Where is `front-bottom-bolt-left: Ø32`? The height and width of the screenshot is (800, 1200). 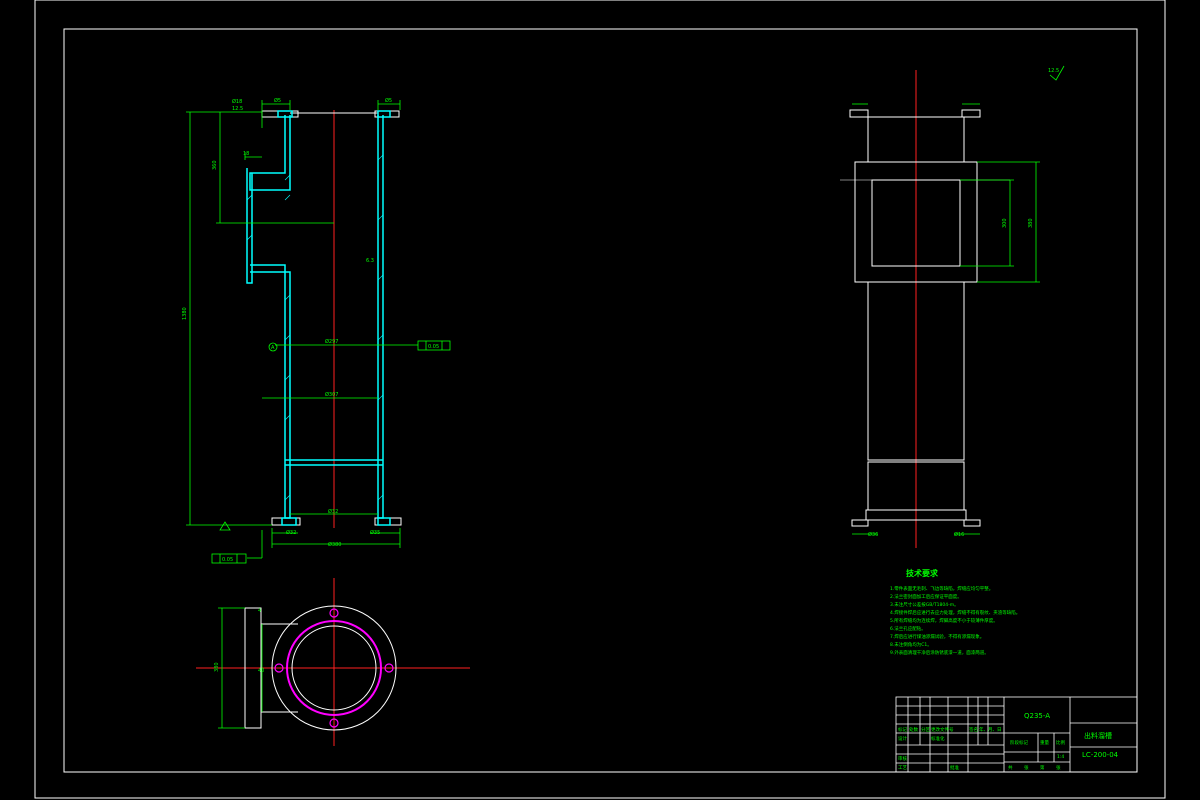
front-bottom-bolt-left: Ø32 is located at coordinates (291, 532).